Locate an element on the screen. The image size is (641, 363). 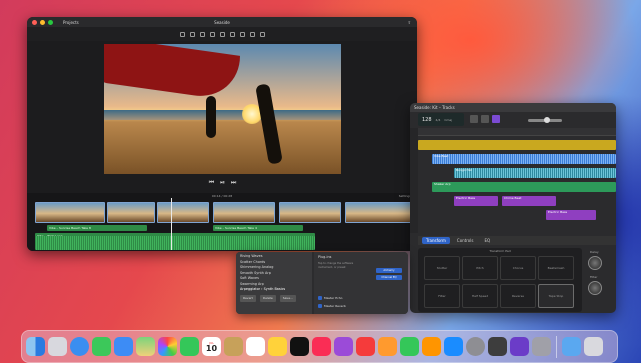
pad-stutter: Stutter is located at coordinates (442, 268).